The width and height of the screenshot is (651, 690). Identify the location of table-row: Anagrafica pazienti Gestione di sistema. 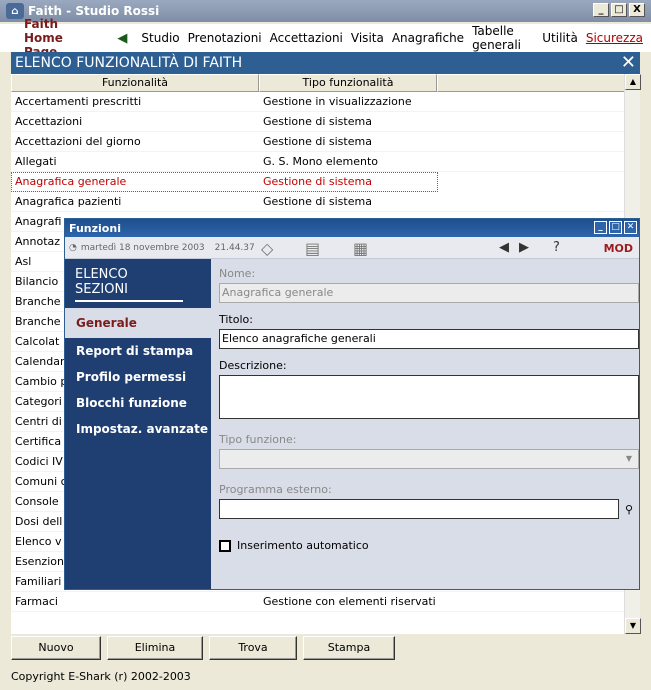
(317, 202).